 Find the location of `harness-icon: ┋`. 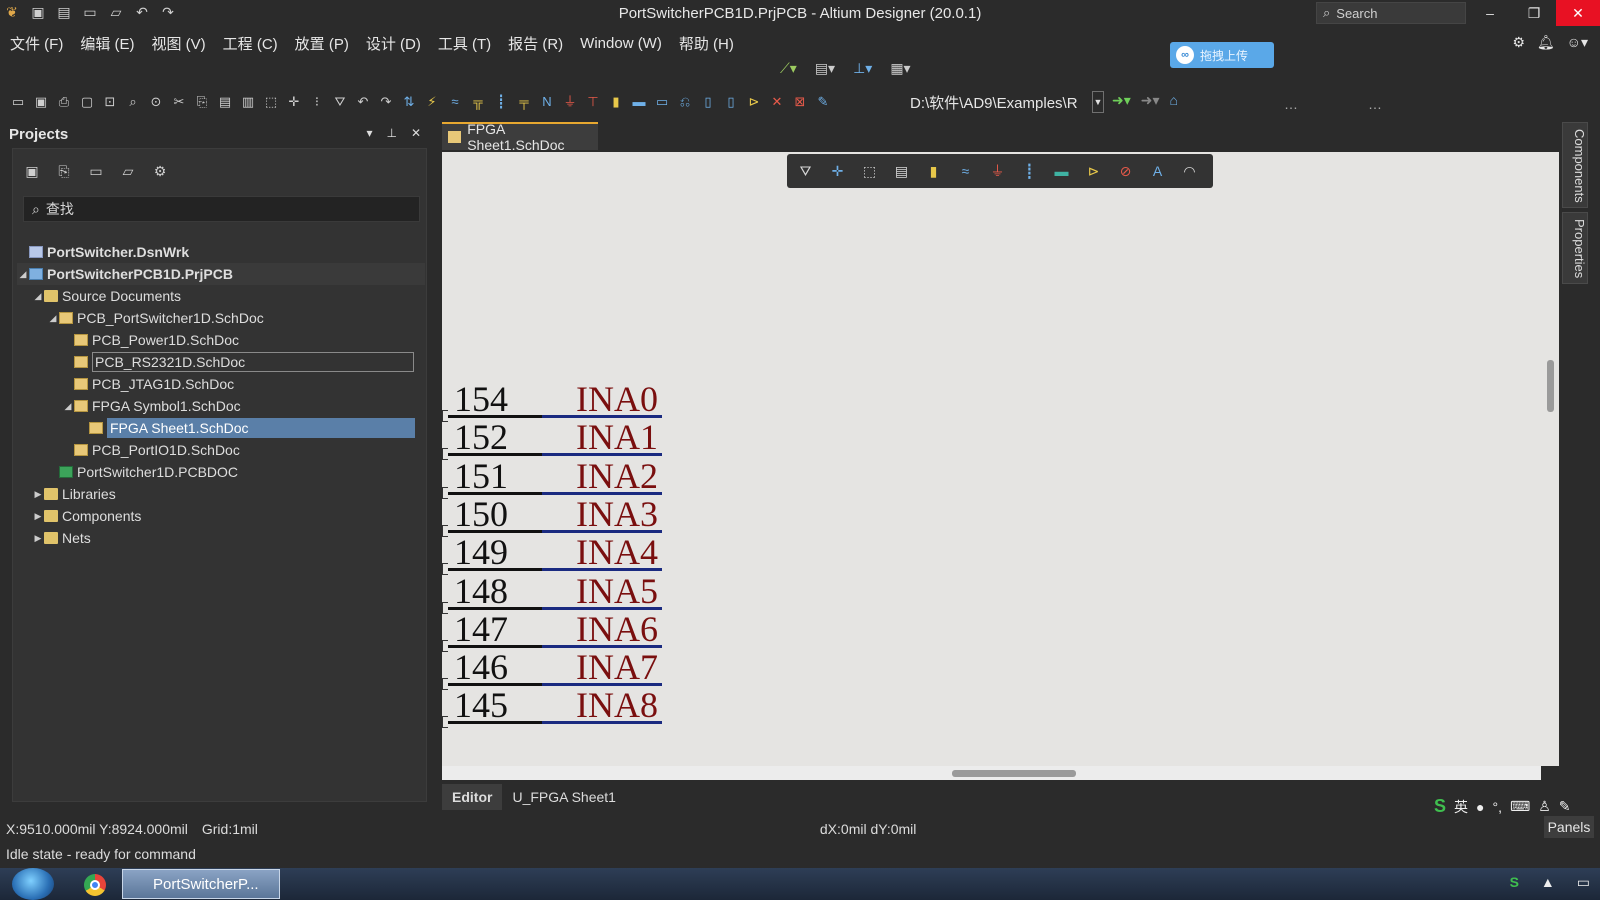

harness-icon: ┋ is located at coordinates (1029, 171).